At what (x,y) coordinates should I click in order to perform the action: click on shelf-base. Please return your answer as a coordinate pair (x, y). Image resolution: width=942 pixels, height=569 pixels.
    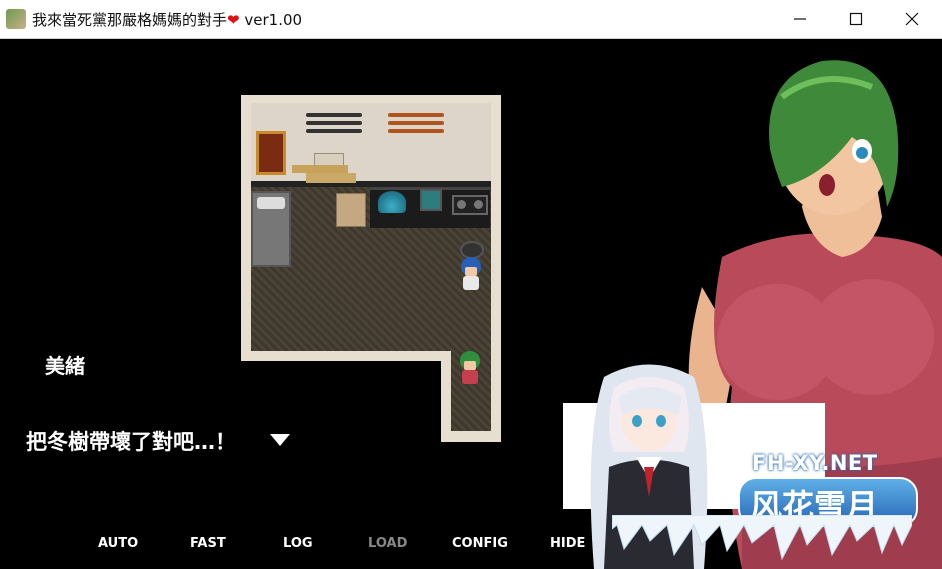
    Looking at the image, I should click on (331, 178).